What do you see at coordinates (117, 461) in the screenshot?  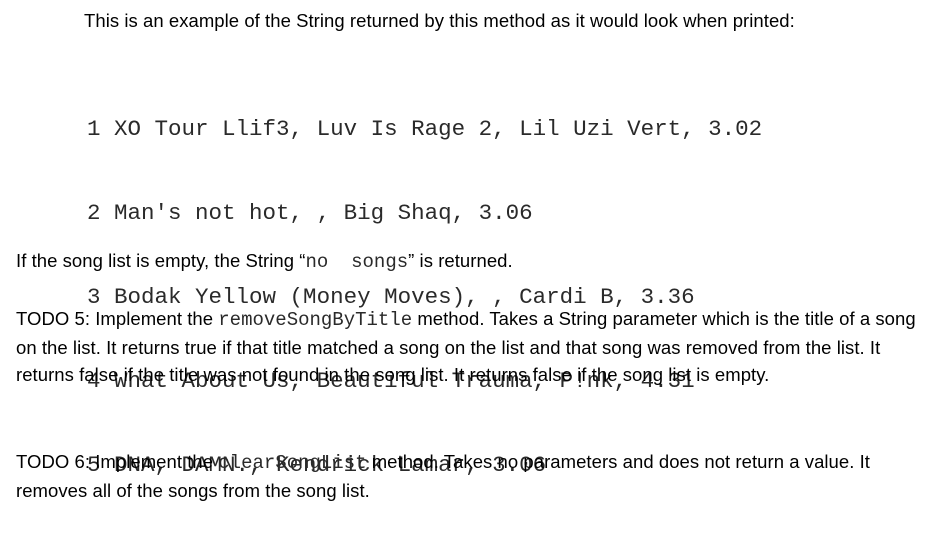 I see `todo6-text-before: TODO 6: Implement the` at bounding box center [117, 461].